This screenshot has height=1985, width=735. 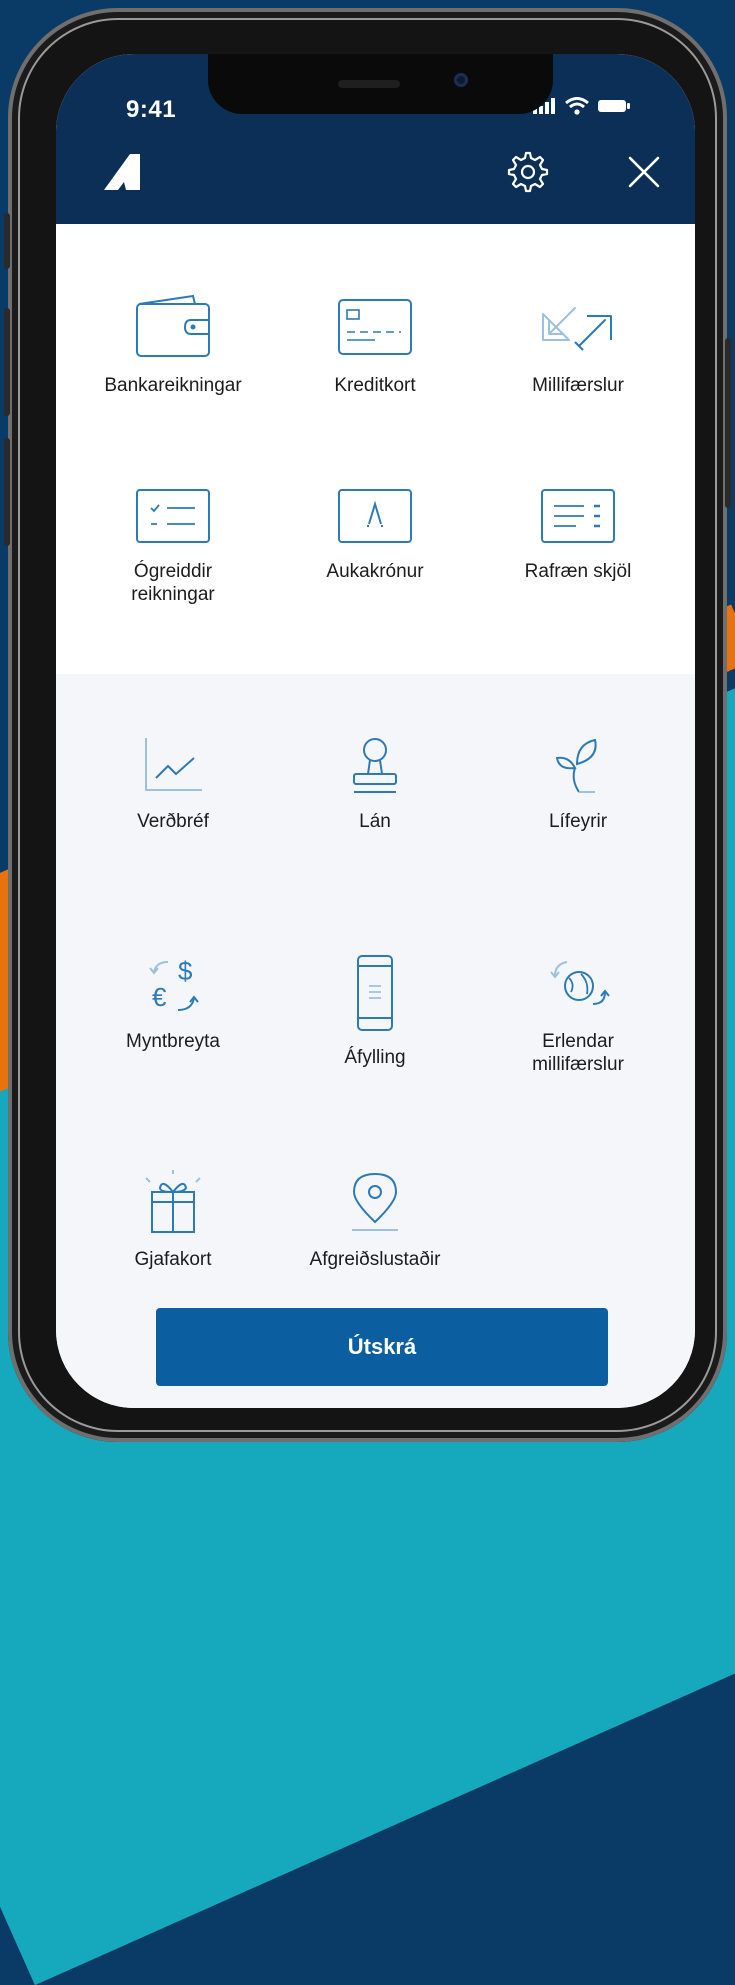 What do you see at coordinates (375, 139) in the screenshot?
I see `app-header: 9:41` at bounding box center [375, 139].